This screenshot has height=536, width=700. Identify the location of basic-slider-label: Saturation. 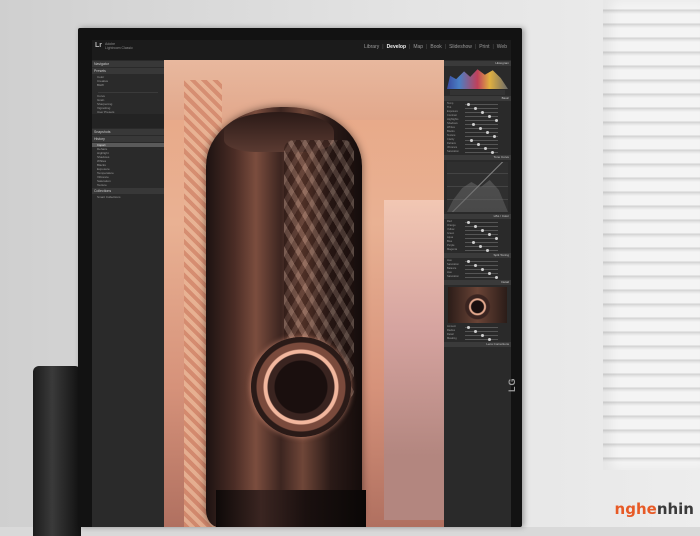
(453, 151).